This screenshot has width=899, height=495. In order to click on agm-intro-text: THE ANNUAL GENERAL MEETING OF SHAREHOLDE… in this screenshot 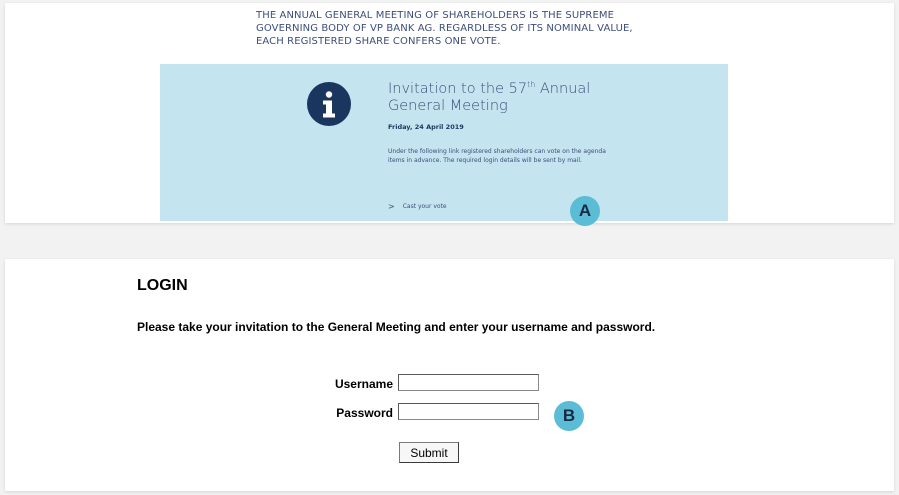, I will do `click(444, 28)`.